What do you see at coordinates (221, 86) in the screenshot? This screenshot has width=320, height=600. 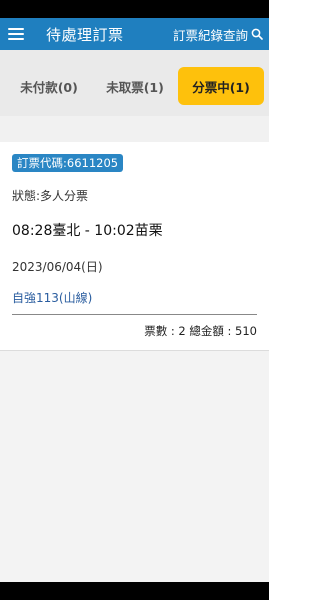 I see `tab-split-ticket: 分票中(1)` at bounding box center [221, 86].